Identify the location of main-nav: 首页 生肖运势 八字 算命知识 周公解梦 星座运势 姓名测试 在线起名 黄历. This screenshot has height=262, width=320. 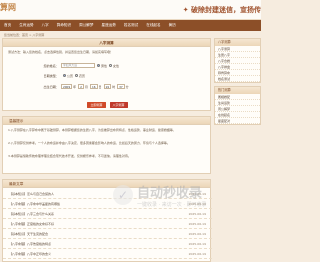
(130, 25).